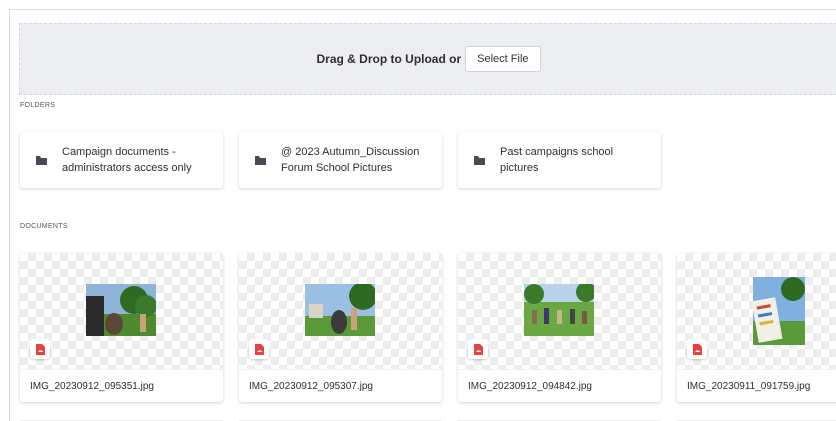  Describe the element at coordinates (340, 385) in the screenshot. I see `document-name: IMG_20230912_095307.jpg` at that location.